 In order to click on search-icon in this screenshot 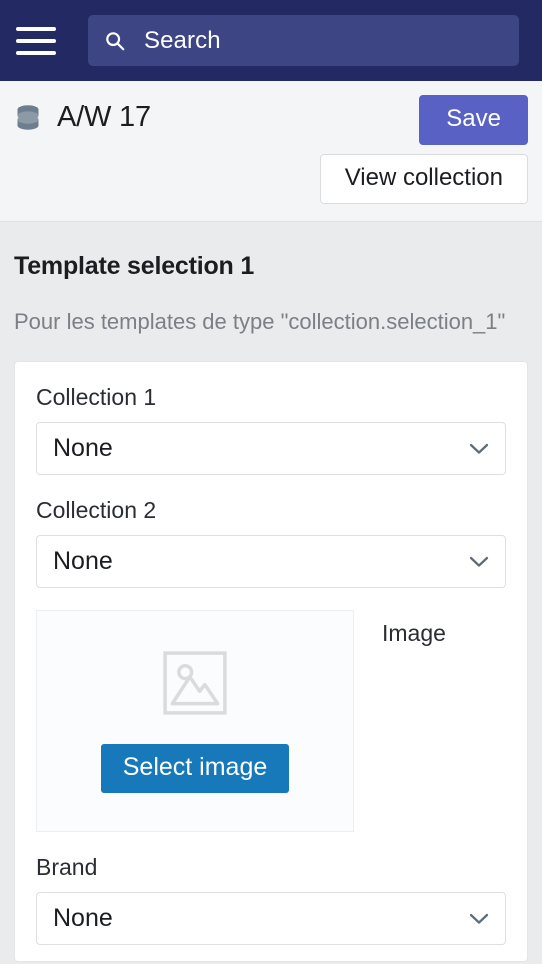, I will do `click(115, 40)`.